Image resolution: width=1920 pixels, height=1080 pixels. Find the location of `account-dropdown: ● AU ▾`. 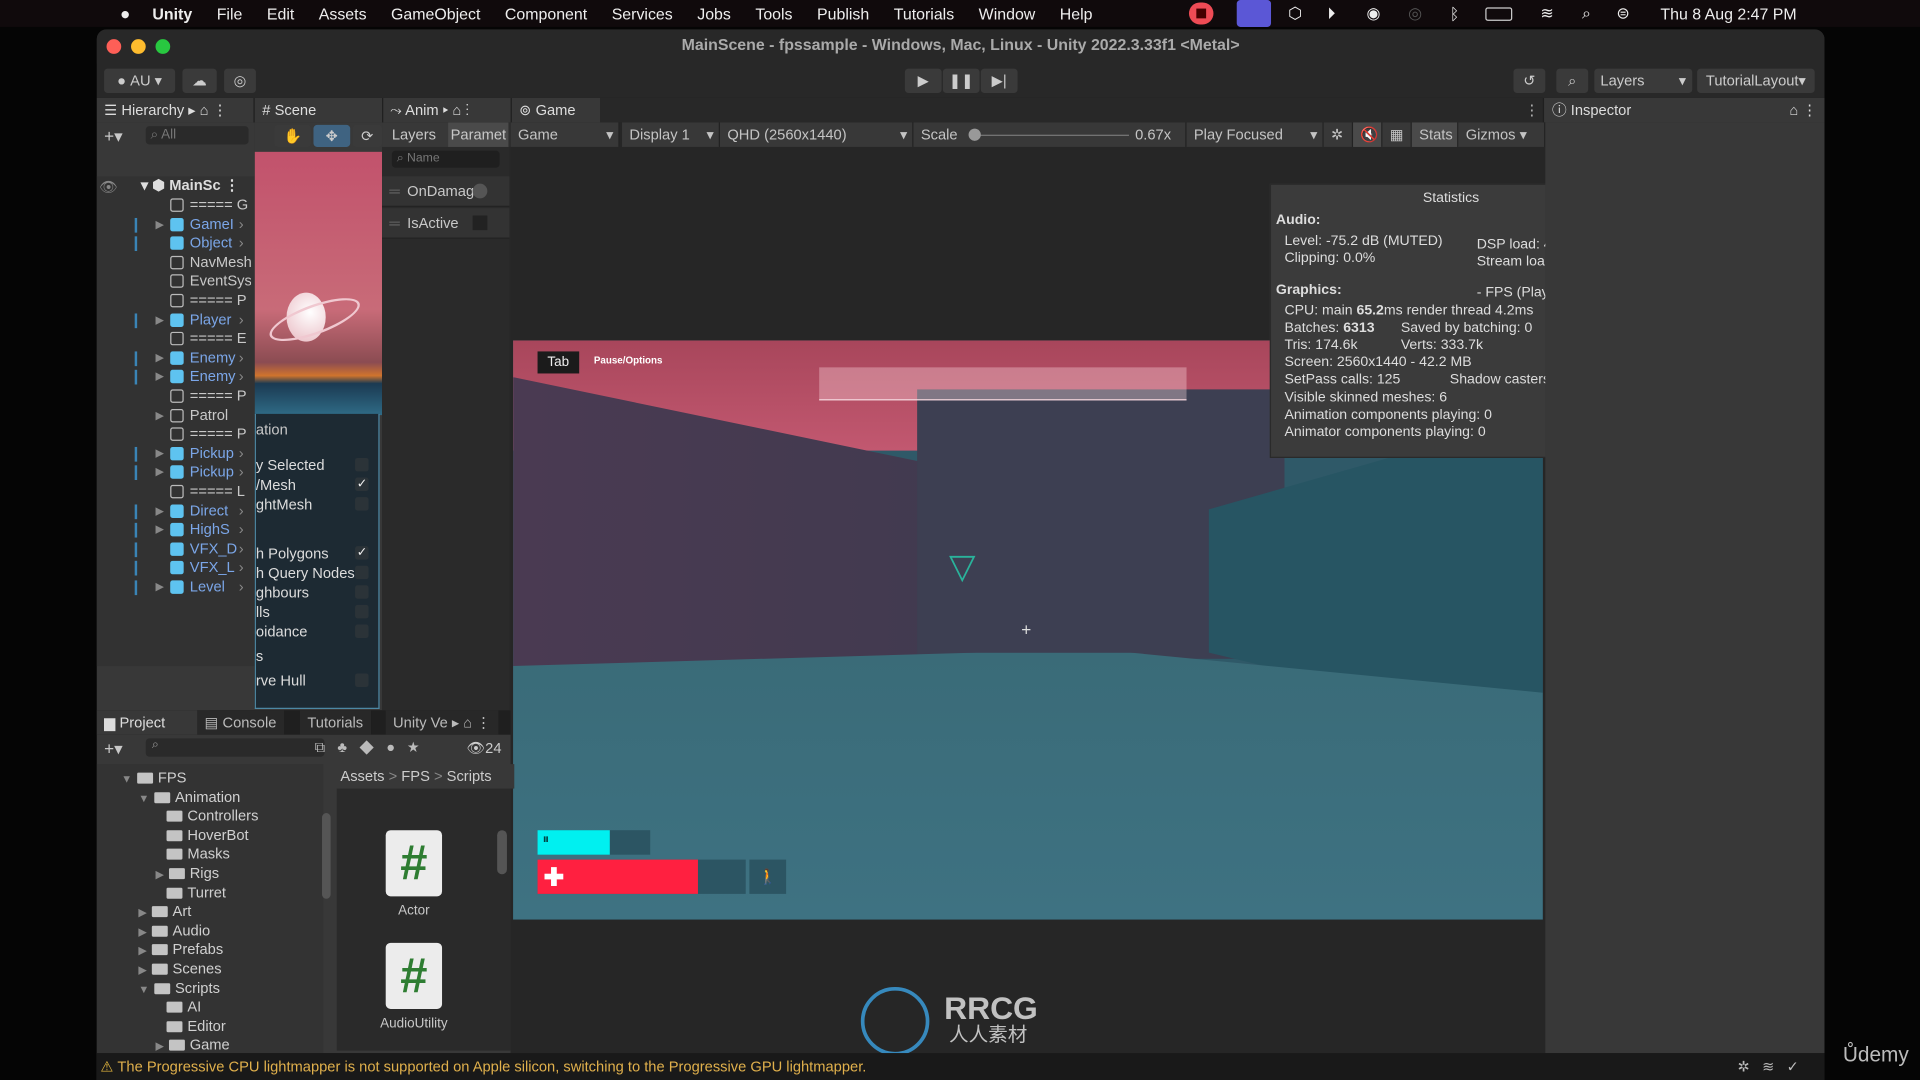

account-dropdown: ● AU ▾ is located at coordinates (140, 81).